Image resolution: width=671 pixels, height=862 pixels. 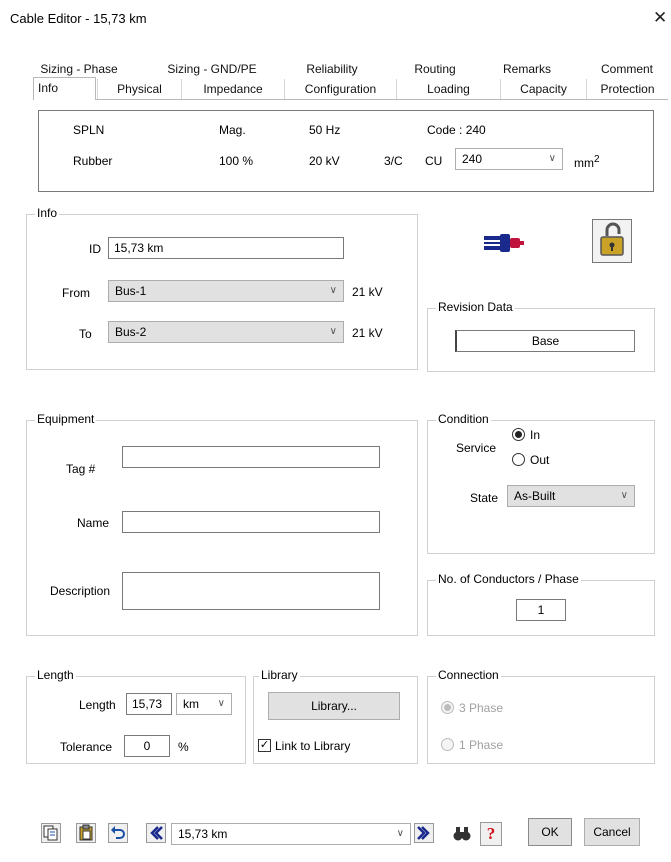 What do you see at coordinates (539, 460) in the screenshot?
I see `service-out-label: Out` at bounding box center [539, 460].